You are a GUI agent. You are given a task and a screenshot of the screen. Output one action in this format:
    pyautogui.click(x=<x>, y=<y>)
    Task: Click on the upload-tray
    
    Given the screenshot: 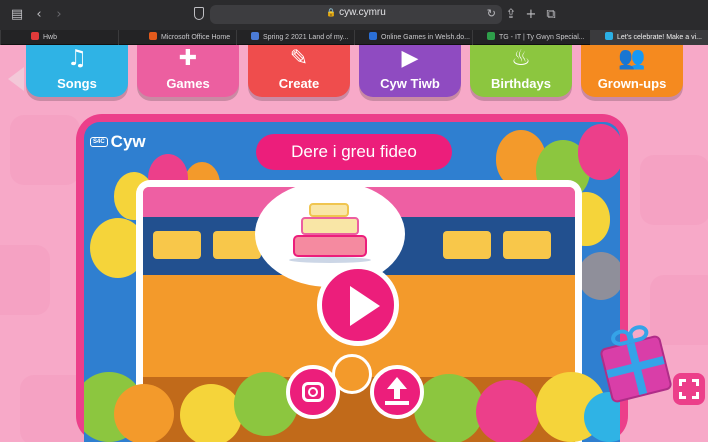 What is the action you would take?
    pyautogui.click(x=397, y=403)
    